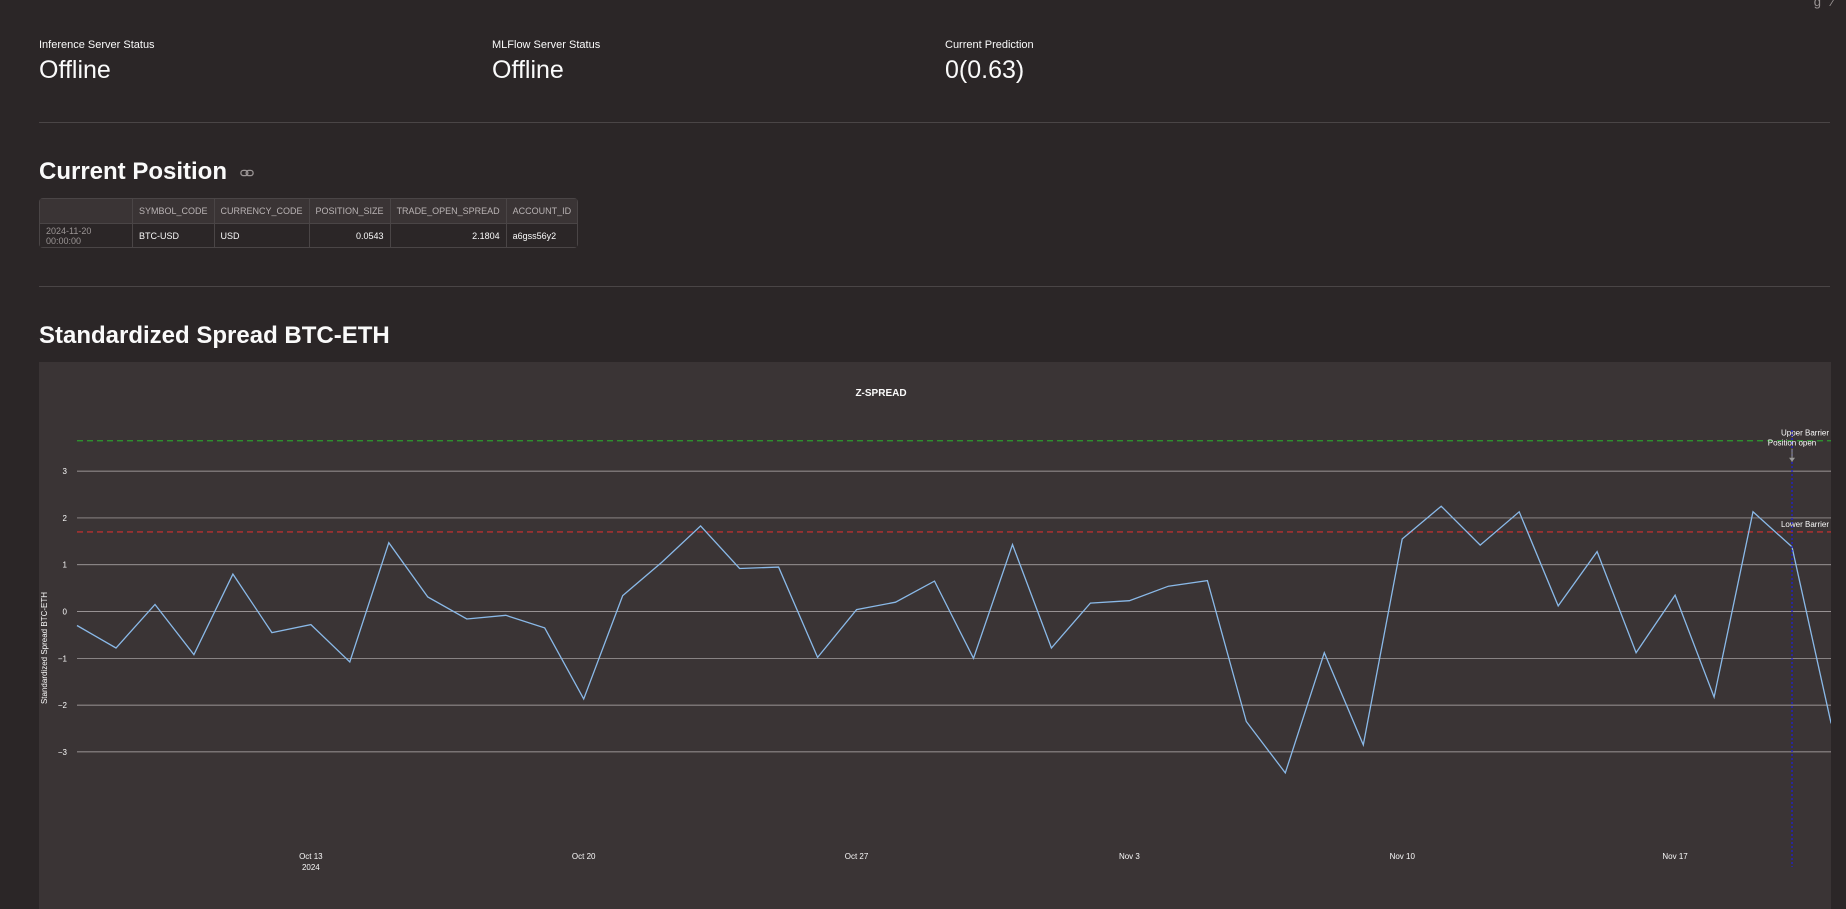 This screenshot has width=1846, height=909. What do you see at coordinates (448, 235) in the screenshot?
I see `trade-open-spread-cell: 2.1804` at bounding box center [448, 235].